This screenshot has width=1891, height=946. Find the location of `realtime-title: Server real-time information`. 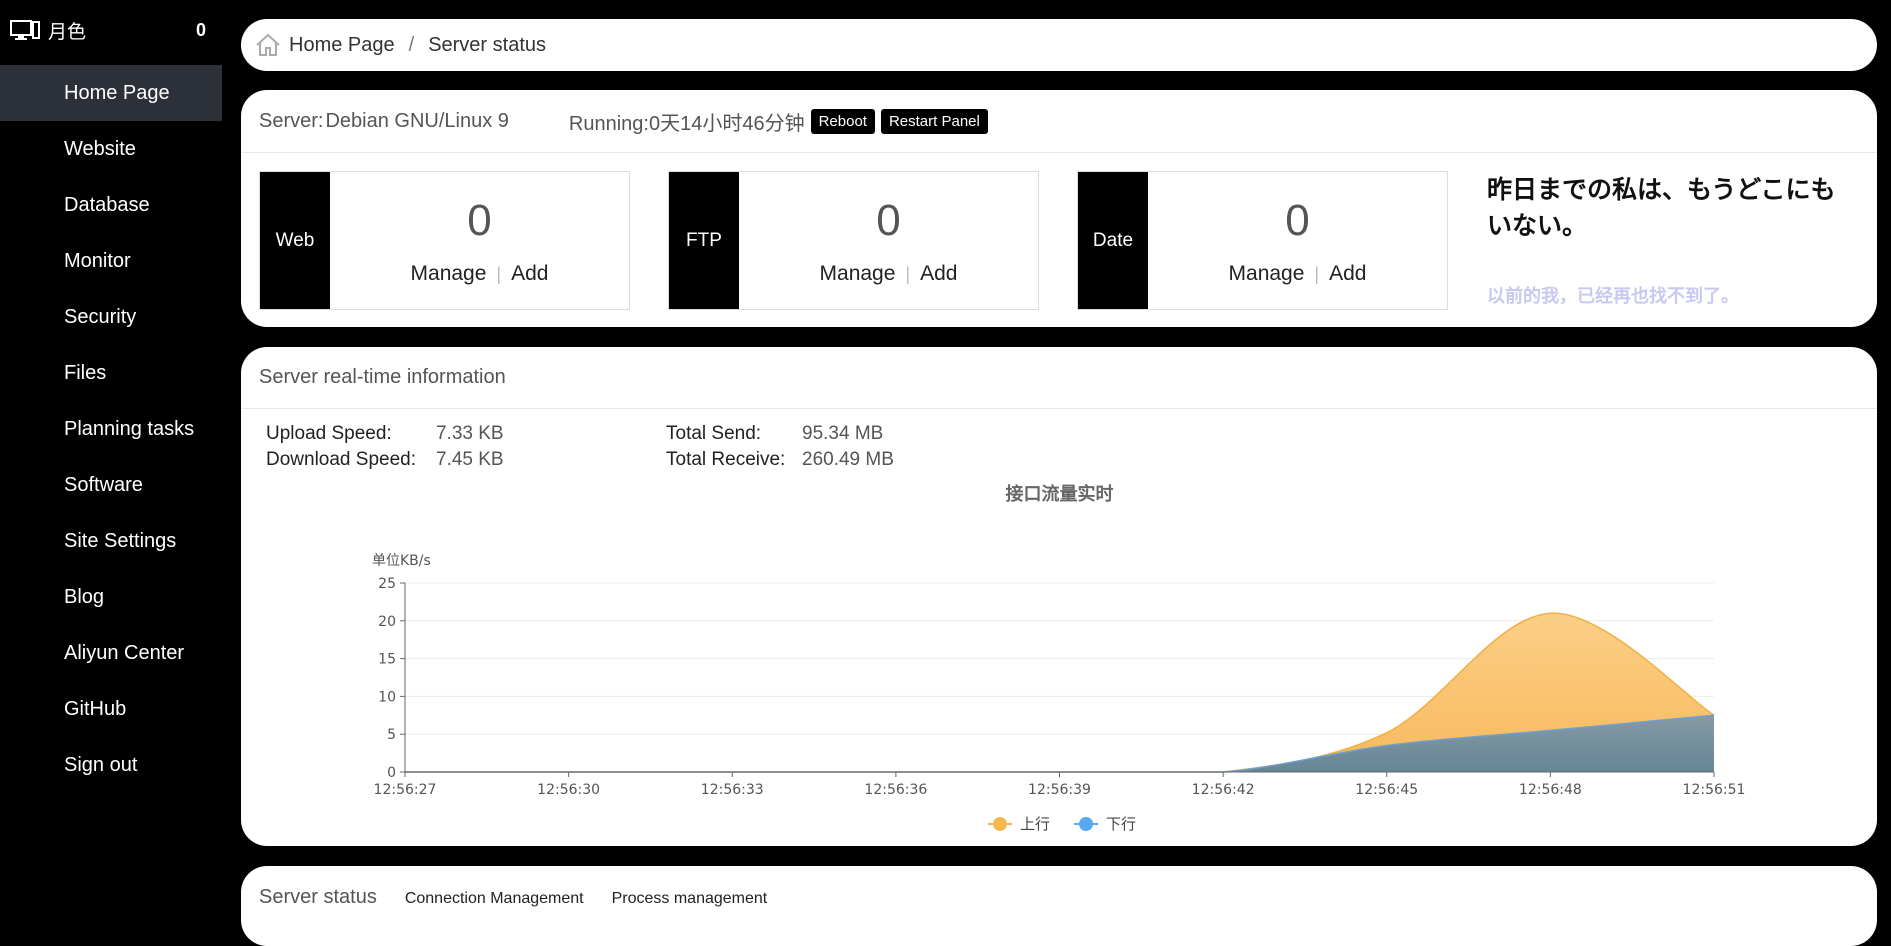

realtime-title: Server real-time information is located at coordinates (1059, 378).